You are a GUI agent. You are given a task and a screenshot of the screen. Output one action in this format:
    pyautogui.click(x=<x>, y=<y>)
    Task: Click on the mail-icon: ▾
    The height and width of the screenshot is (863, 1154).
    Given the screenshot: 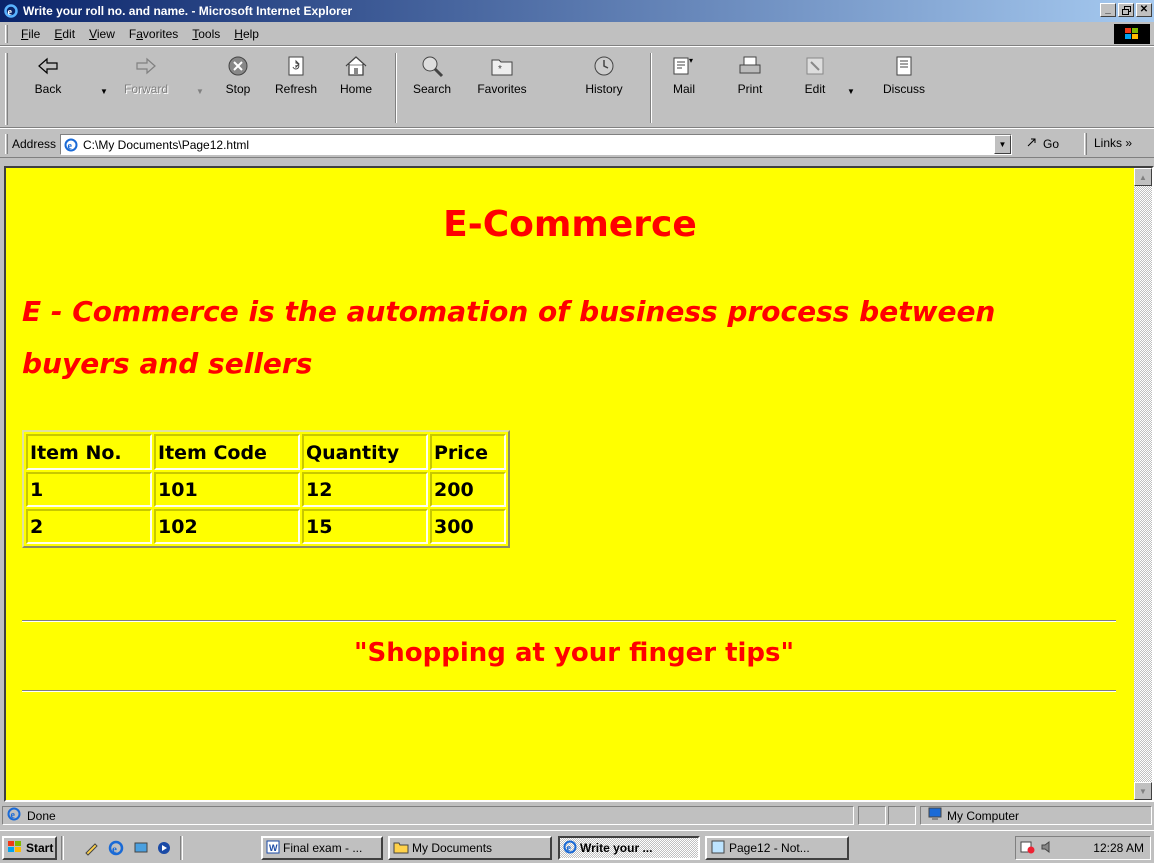 What is the action you would take?
    pyautogui.click(x=684, y=66)
    